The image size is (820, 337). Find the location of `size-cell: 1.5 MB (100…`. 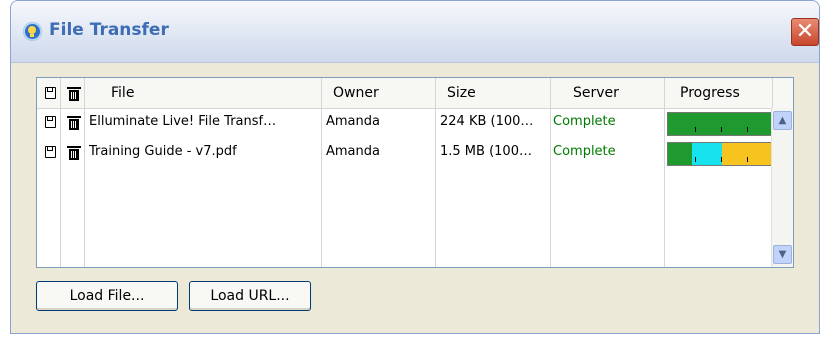

size-cell: 1.5 MB (100… is located at coordinates (486, 151).